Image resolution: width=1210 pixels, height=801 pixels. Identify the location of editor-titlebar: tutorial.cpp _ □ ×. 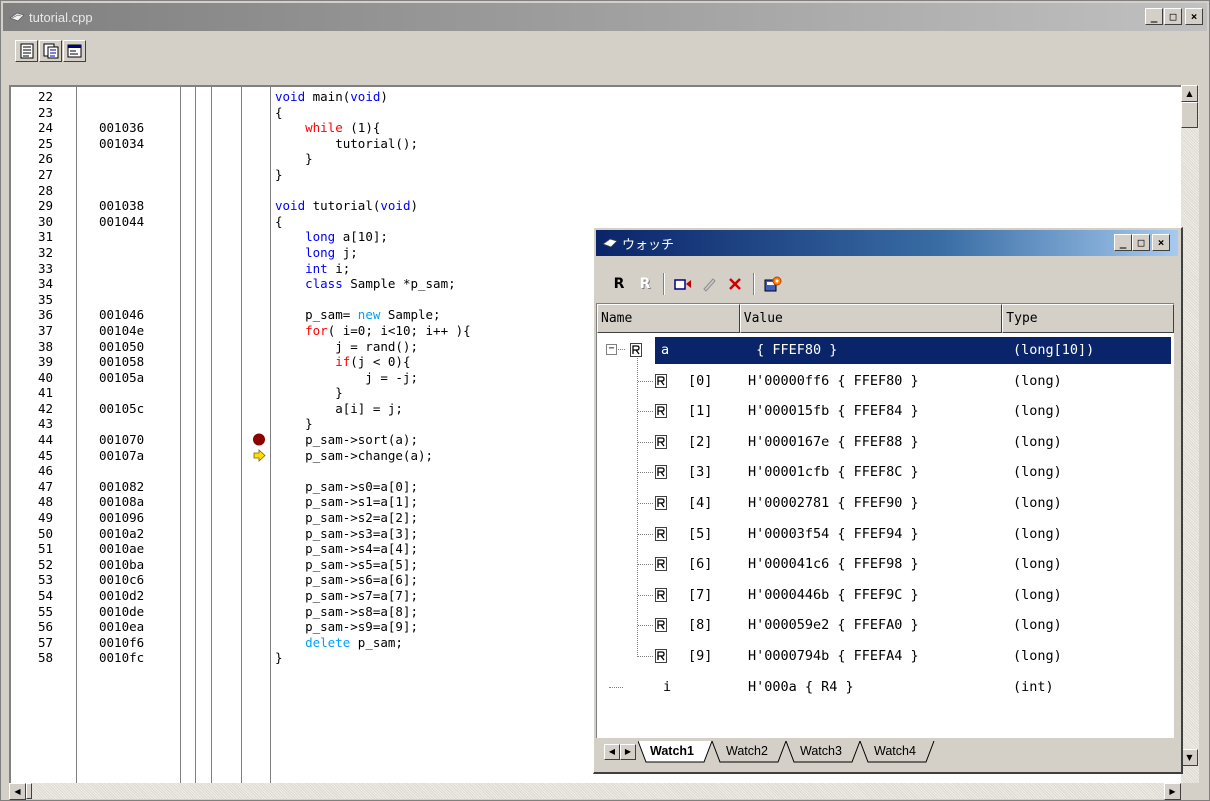
(605, 17).